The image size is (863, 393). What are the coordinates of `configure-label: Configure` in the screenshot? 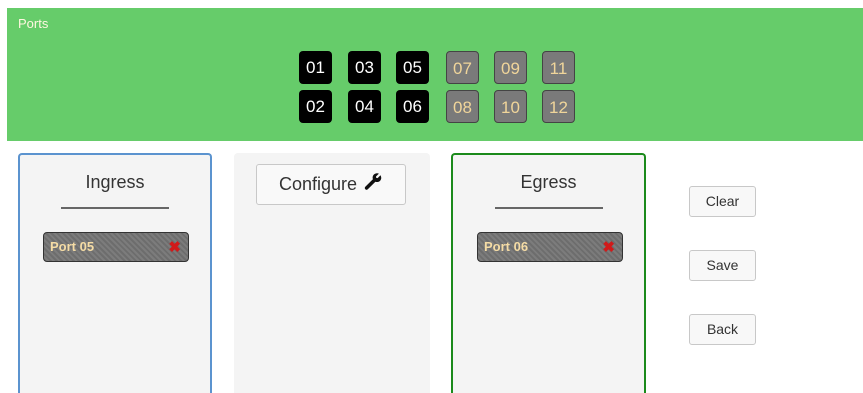 It's located at (318, 184).